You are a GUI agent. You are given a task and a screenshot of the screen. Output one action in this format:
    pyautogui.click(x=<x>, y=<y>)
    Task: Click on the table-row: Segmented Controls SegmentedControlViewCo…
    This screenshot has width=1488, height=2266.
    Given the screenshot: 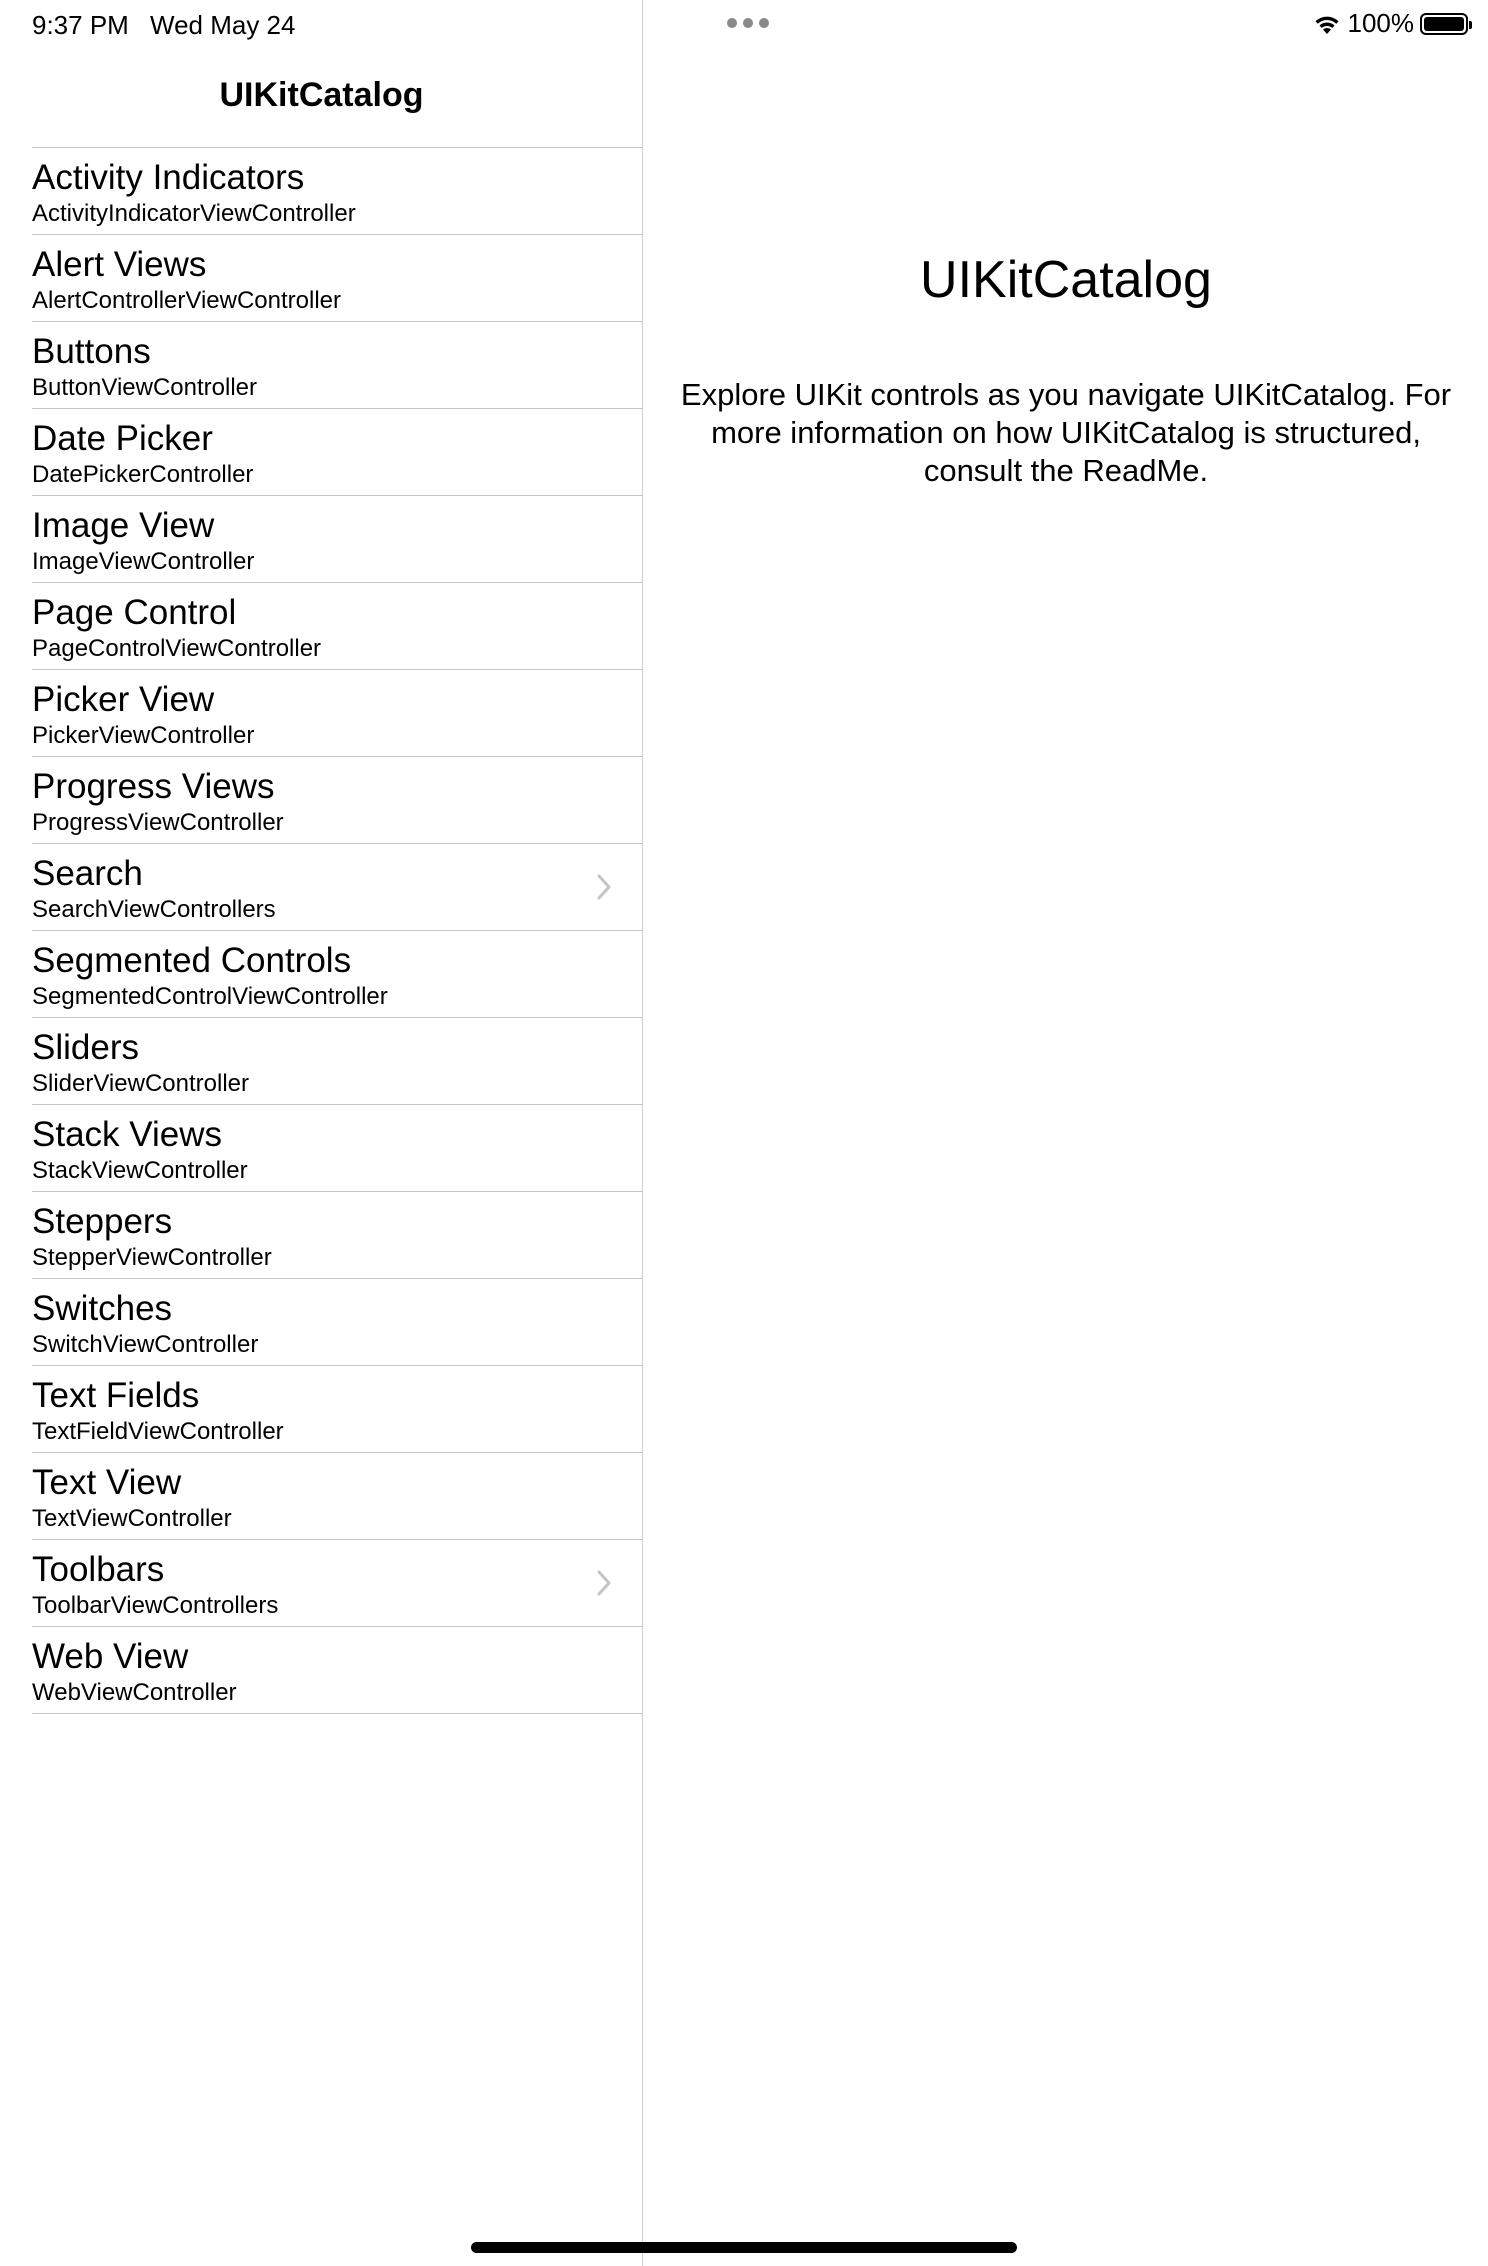 What is the action you would take?
    pyautogui.click(x=337, y=974)
    